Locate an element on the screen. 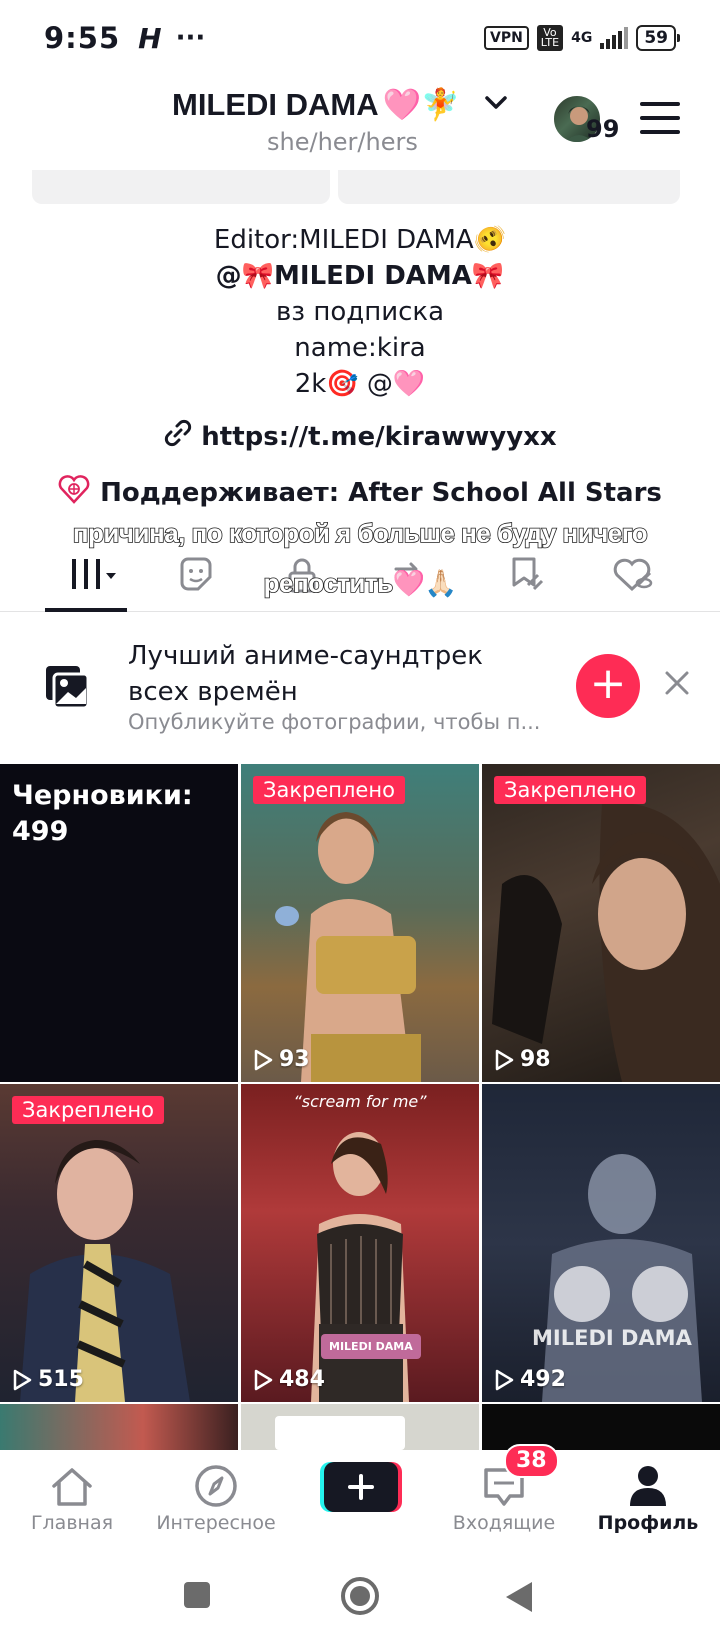  username-emojis: 🩷🧚 is located at coordinates (421, 105).